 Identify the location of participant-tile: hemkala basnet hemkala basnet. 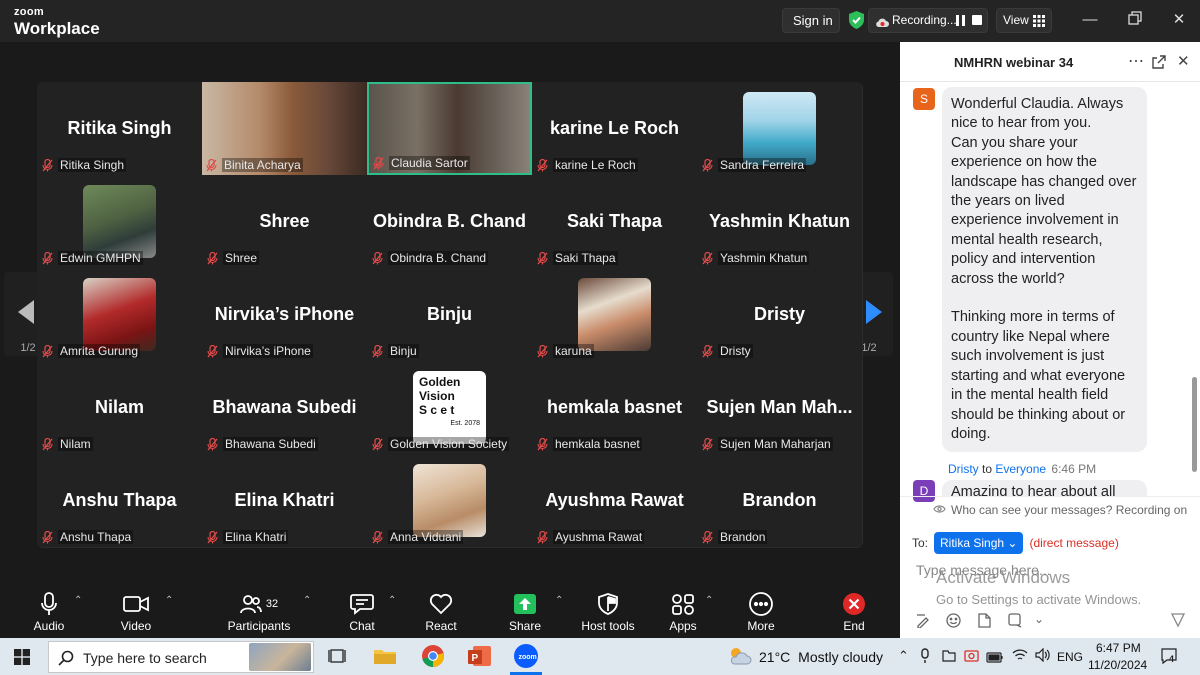
(614, 407).